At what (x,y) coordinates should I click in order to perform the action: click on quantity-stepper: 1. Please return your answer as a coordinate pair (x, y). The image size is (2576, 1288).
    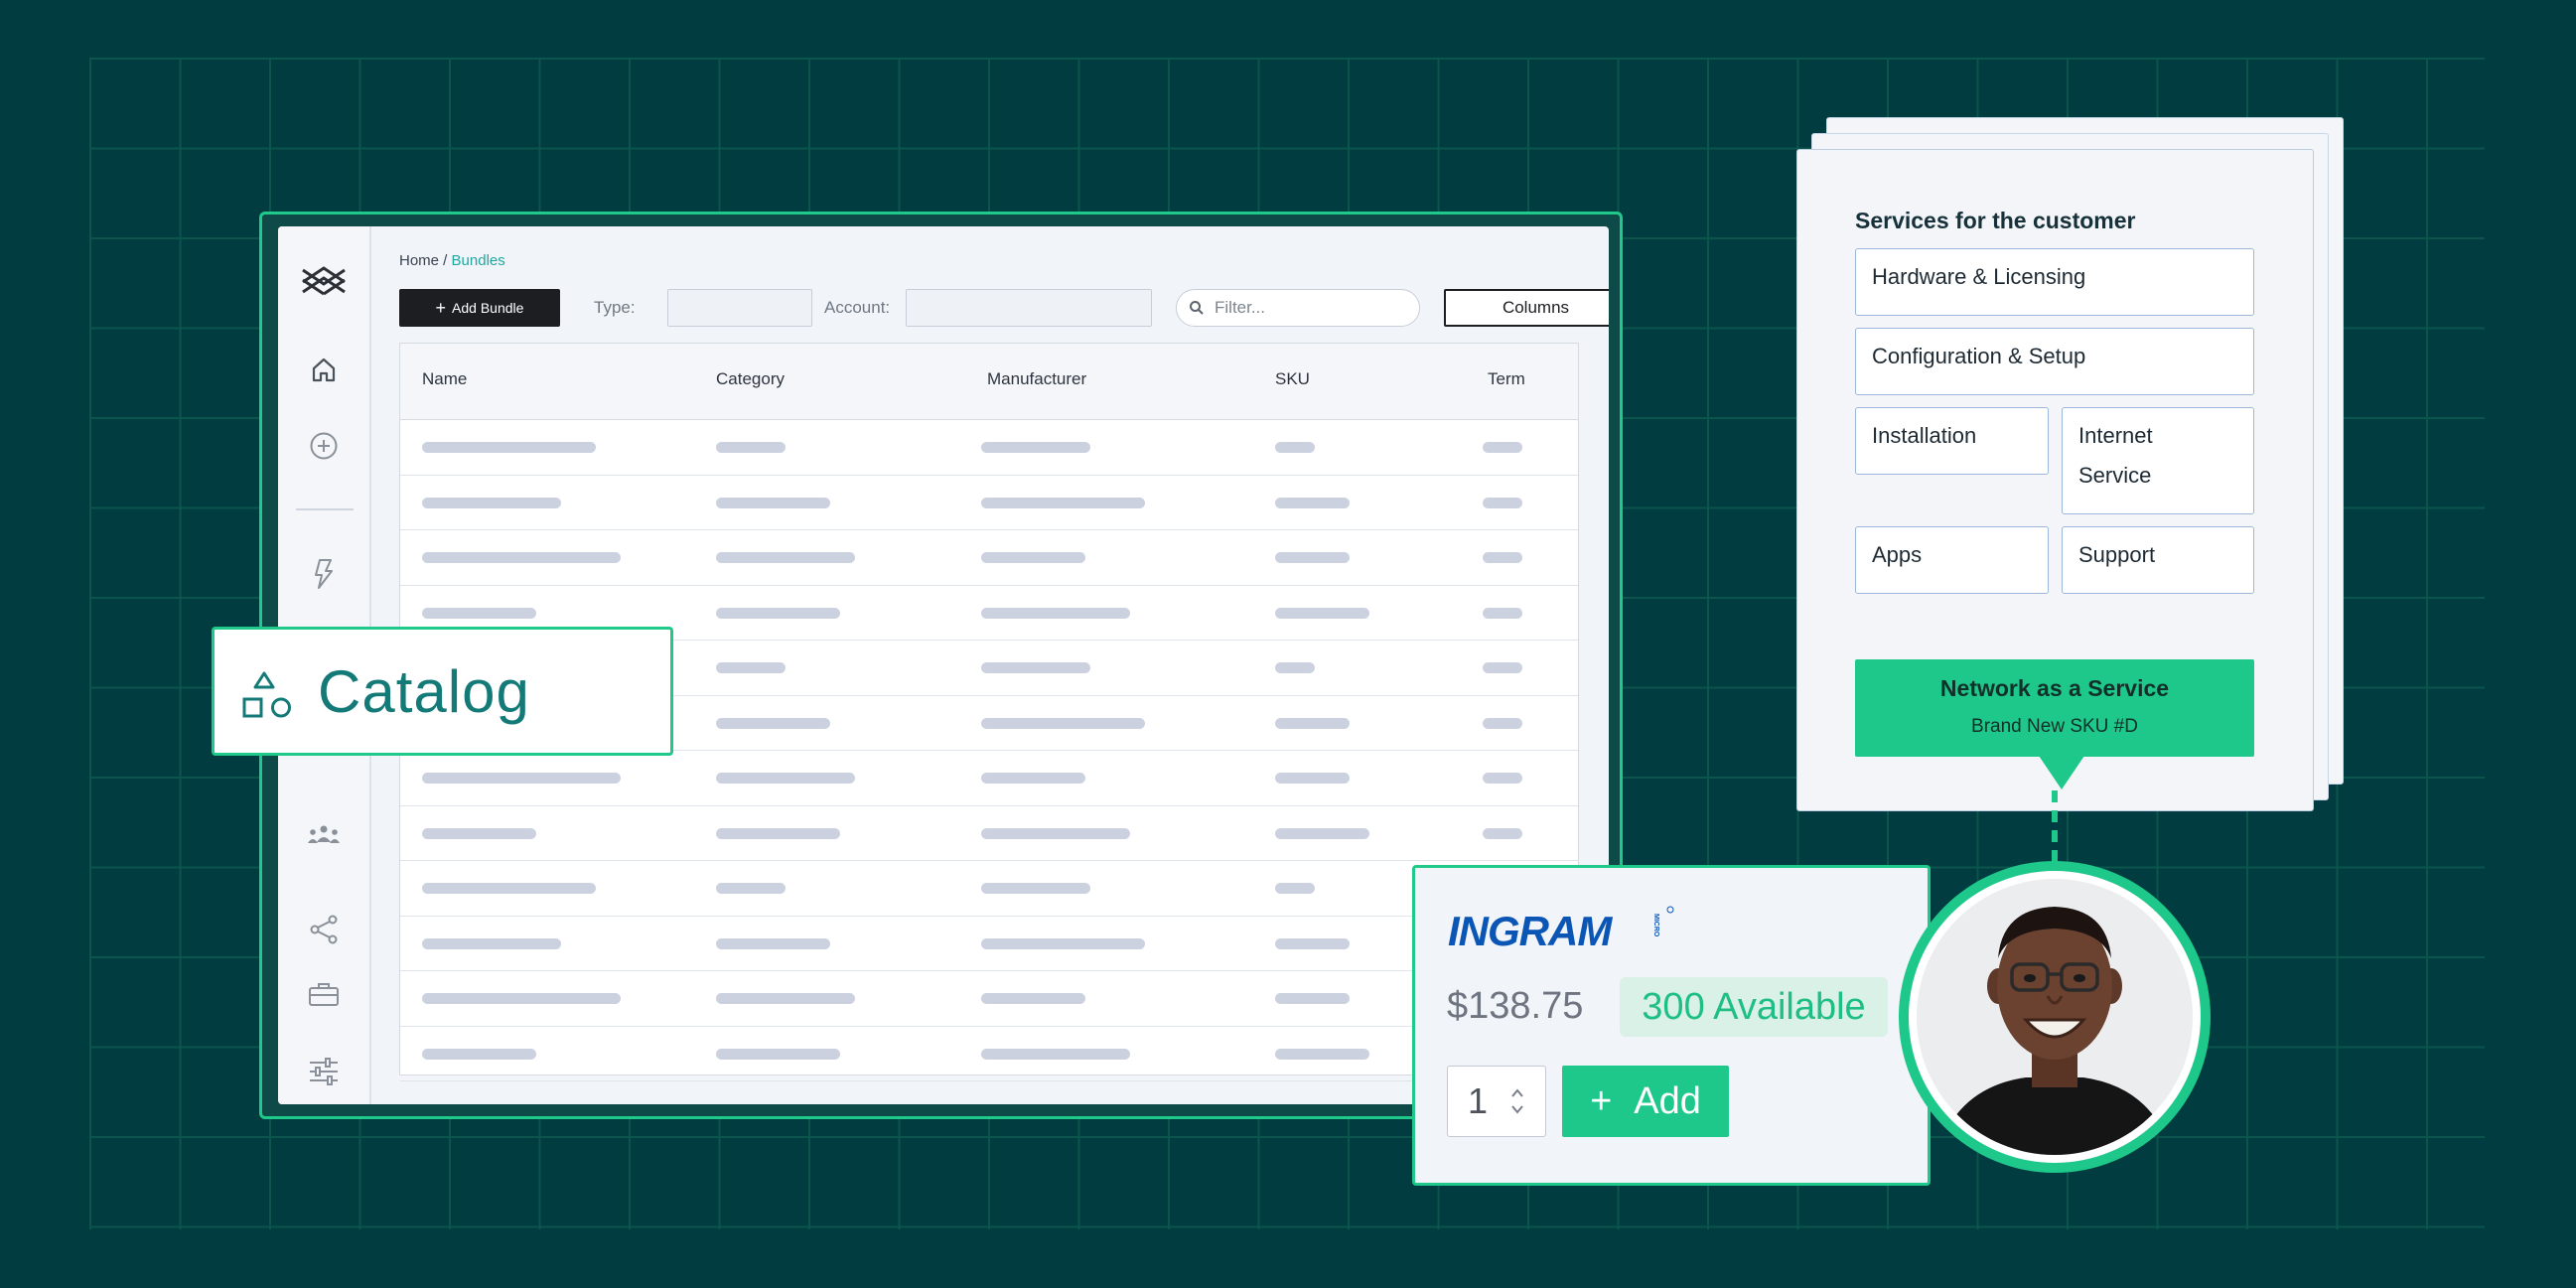
    Looking at the image, I should click on (1497, 1101).